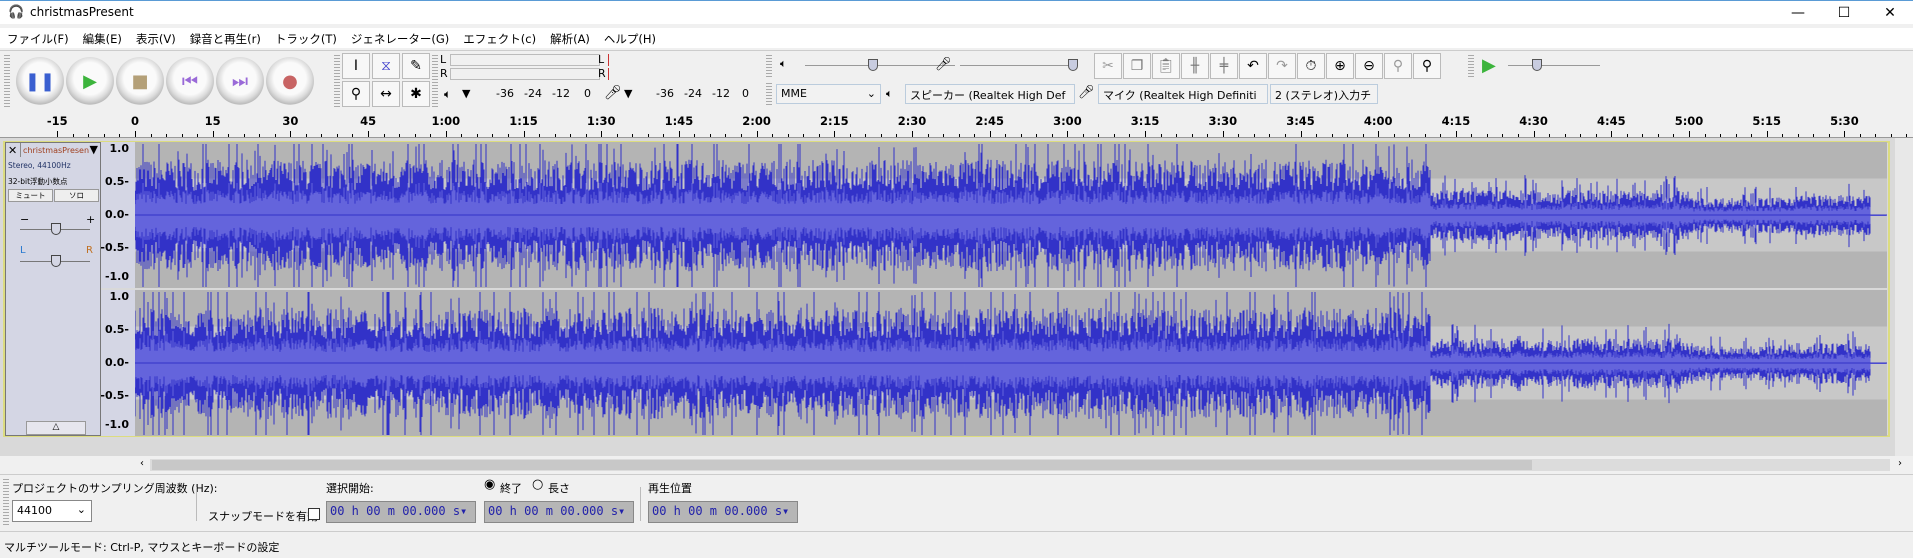  What do you see at coordinates (140, 81) in the screenshot?
I see `stop-button: ■` at bounding box center [140, 81].